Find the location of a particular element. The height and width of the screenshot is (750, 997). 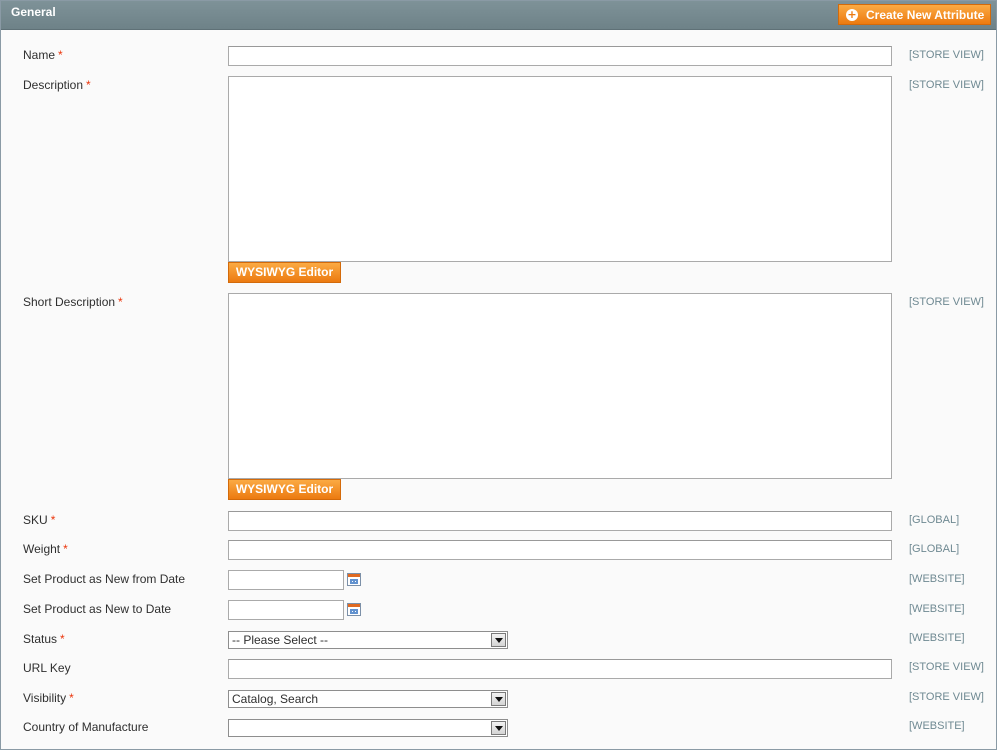

url-key-scope: [STORE VIEW] is located at coordinates (946, 667).